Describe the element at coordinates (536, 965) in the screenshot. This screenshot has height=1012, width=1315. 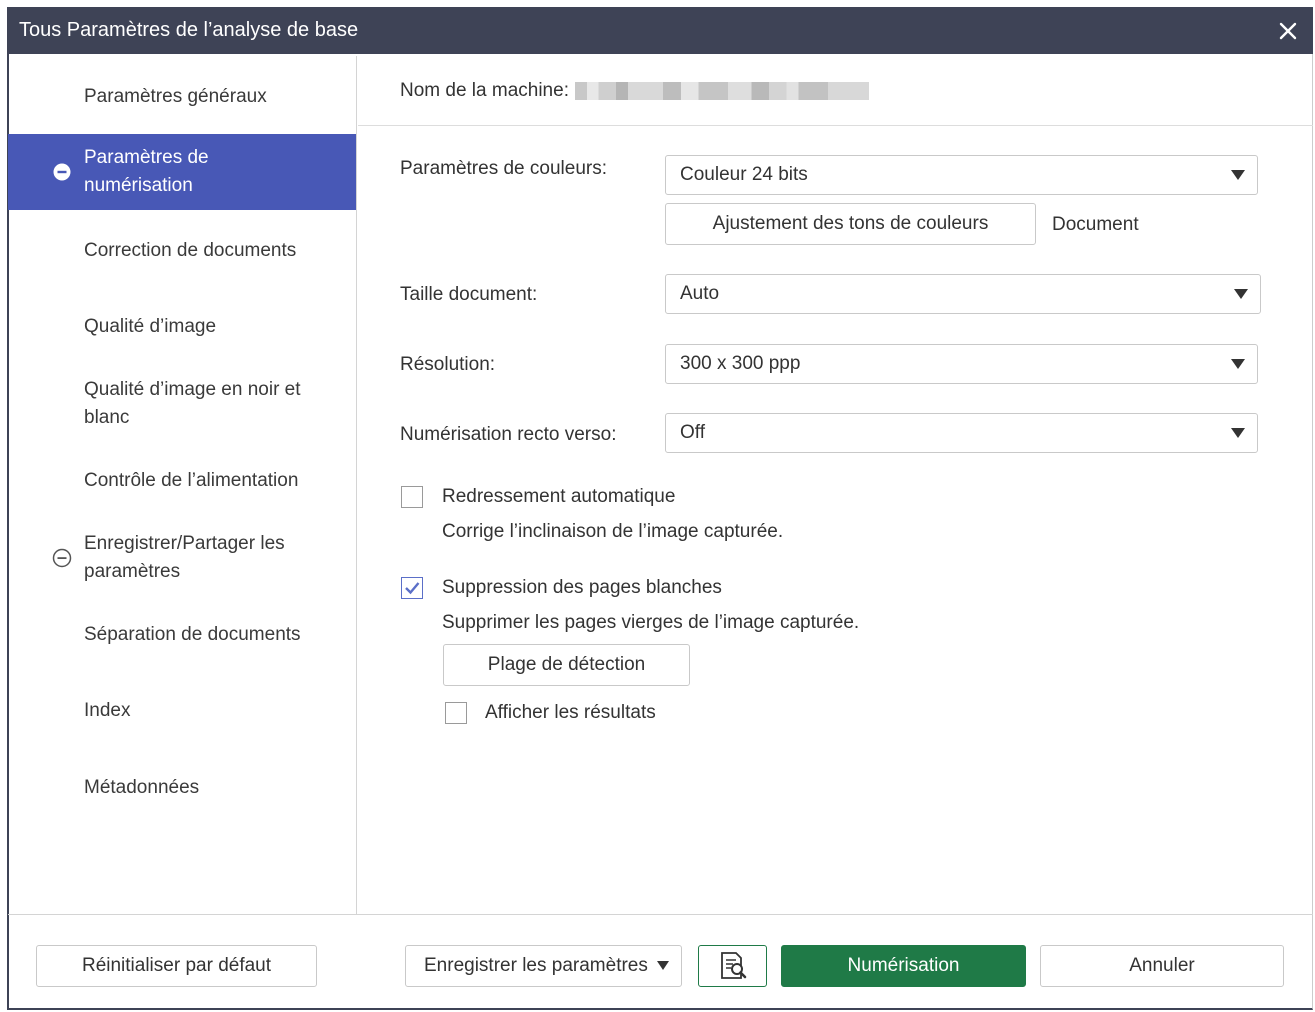
I see `save-settings-label: Enregistrer les paramètres` at that location.